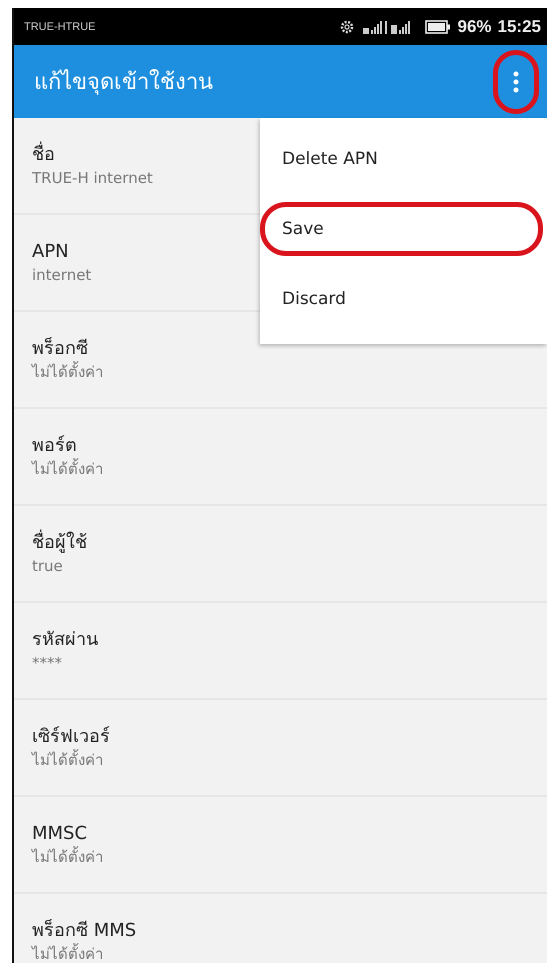 Image resolution: width=547 pixels, height=963 pixels. Describe the element at coordinates (401, 159) in the screenshot. I see `menu-item: Delete APN` at that location.